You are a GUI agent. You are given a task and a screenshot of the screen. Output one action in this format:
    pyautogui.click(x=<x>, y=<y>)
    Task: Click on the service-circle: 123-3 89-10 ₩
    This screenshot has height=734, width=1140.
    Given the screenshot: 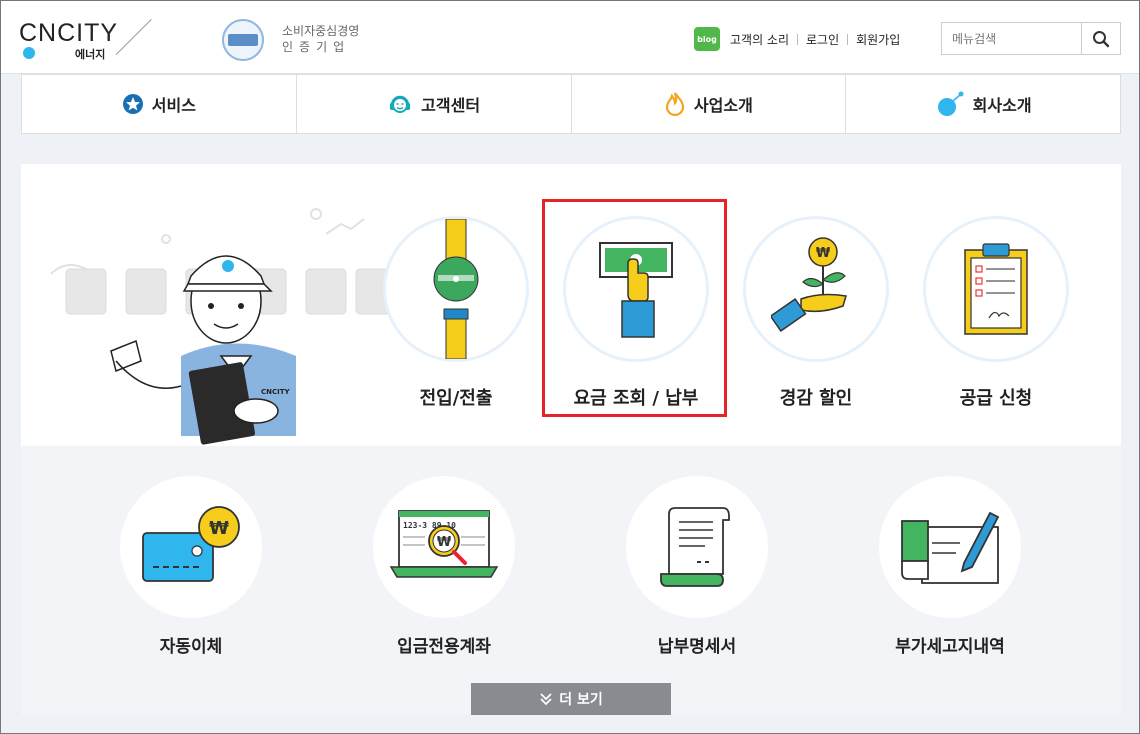 What is the action you would take?
    pyautogui.click(x=444, y=547)
    